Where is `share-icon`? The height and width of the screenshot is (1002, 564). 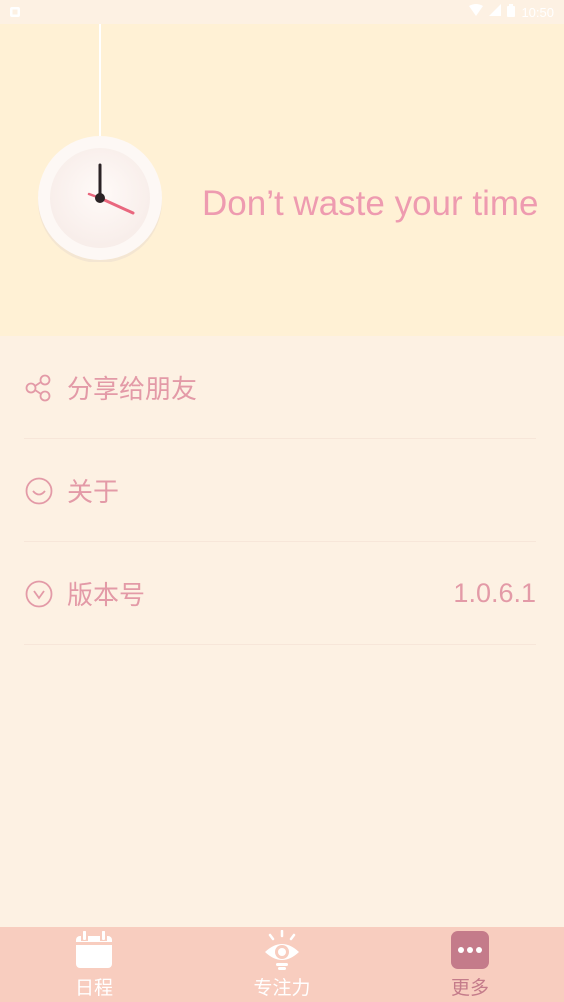 share-icon is located at coordinates (39, 388).